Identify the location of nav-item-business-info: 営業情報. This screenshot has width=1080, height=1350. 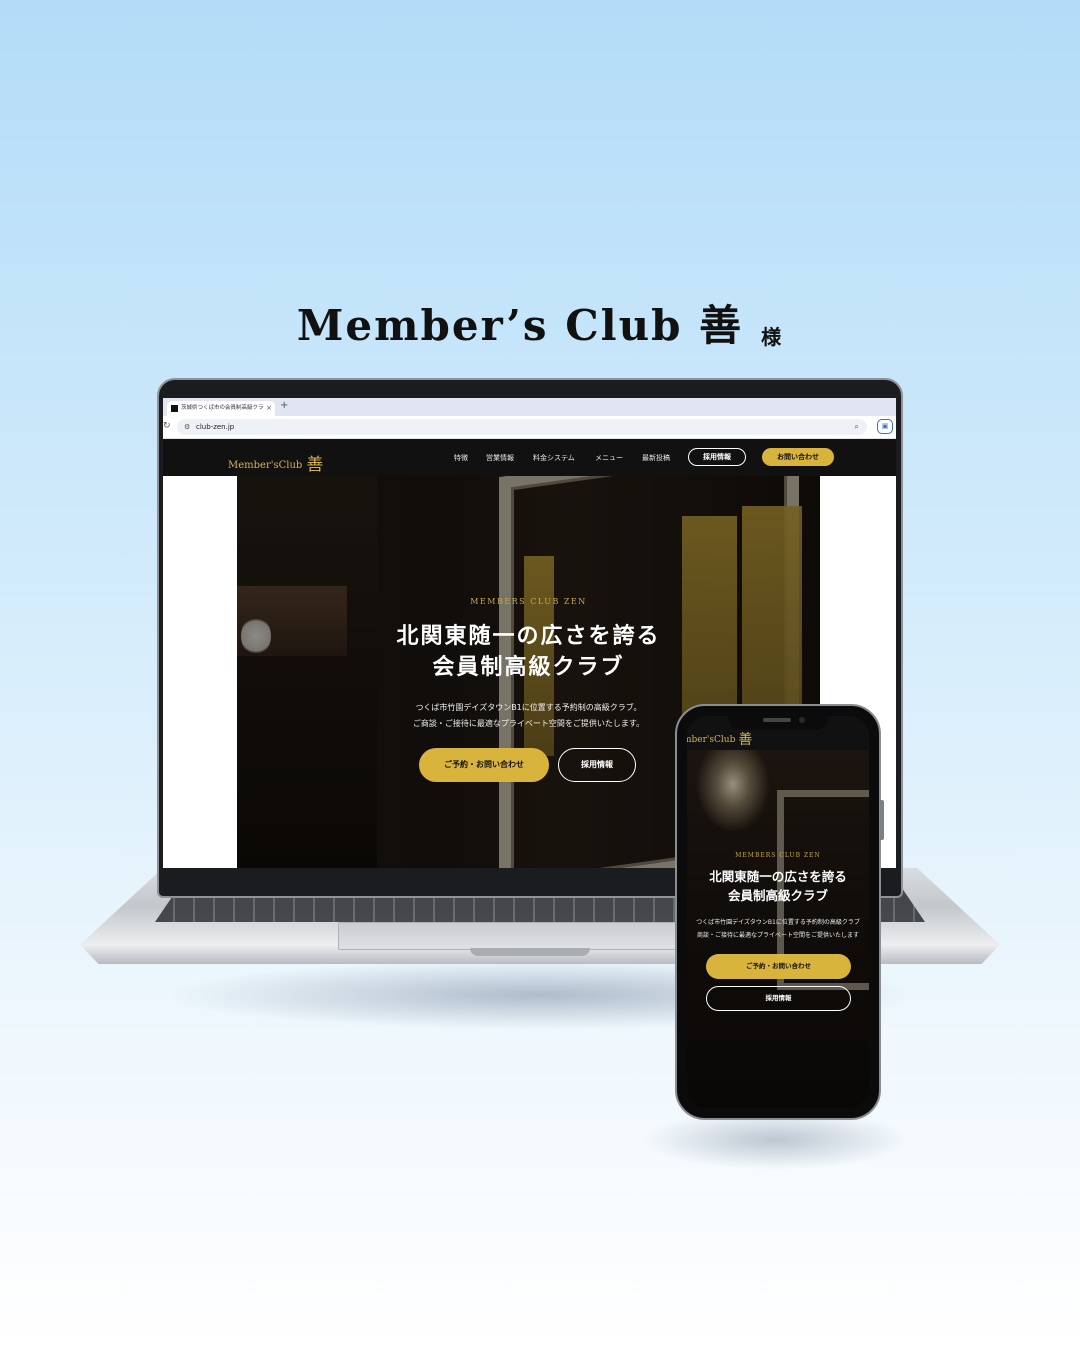
(500, 458).